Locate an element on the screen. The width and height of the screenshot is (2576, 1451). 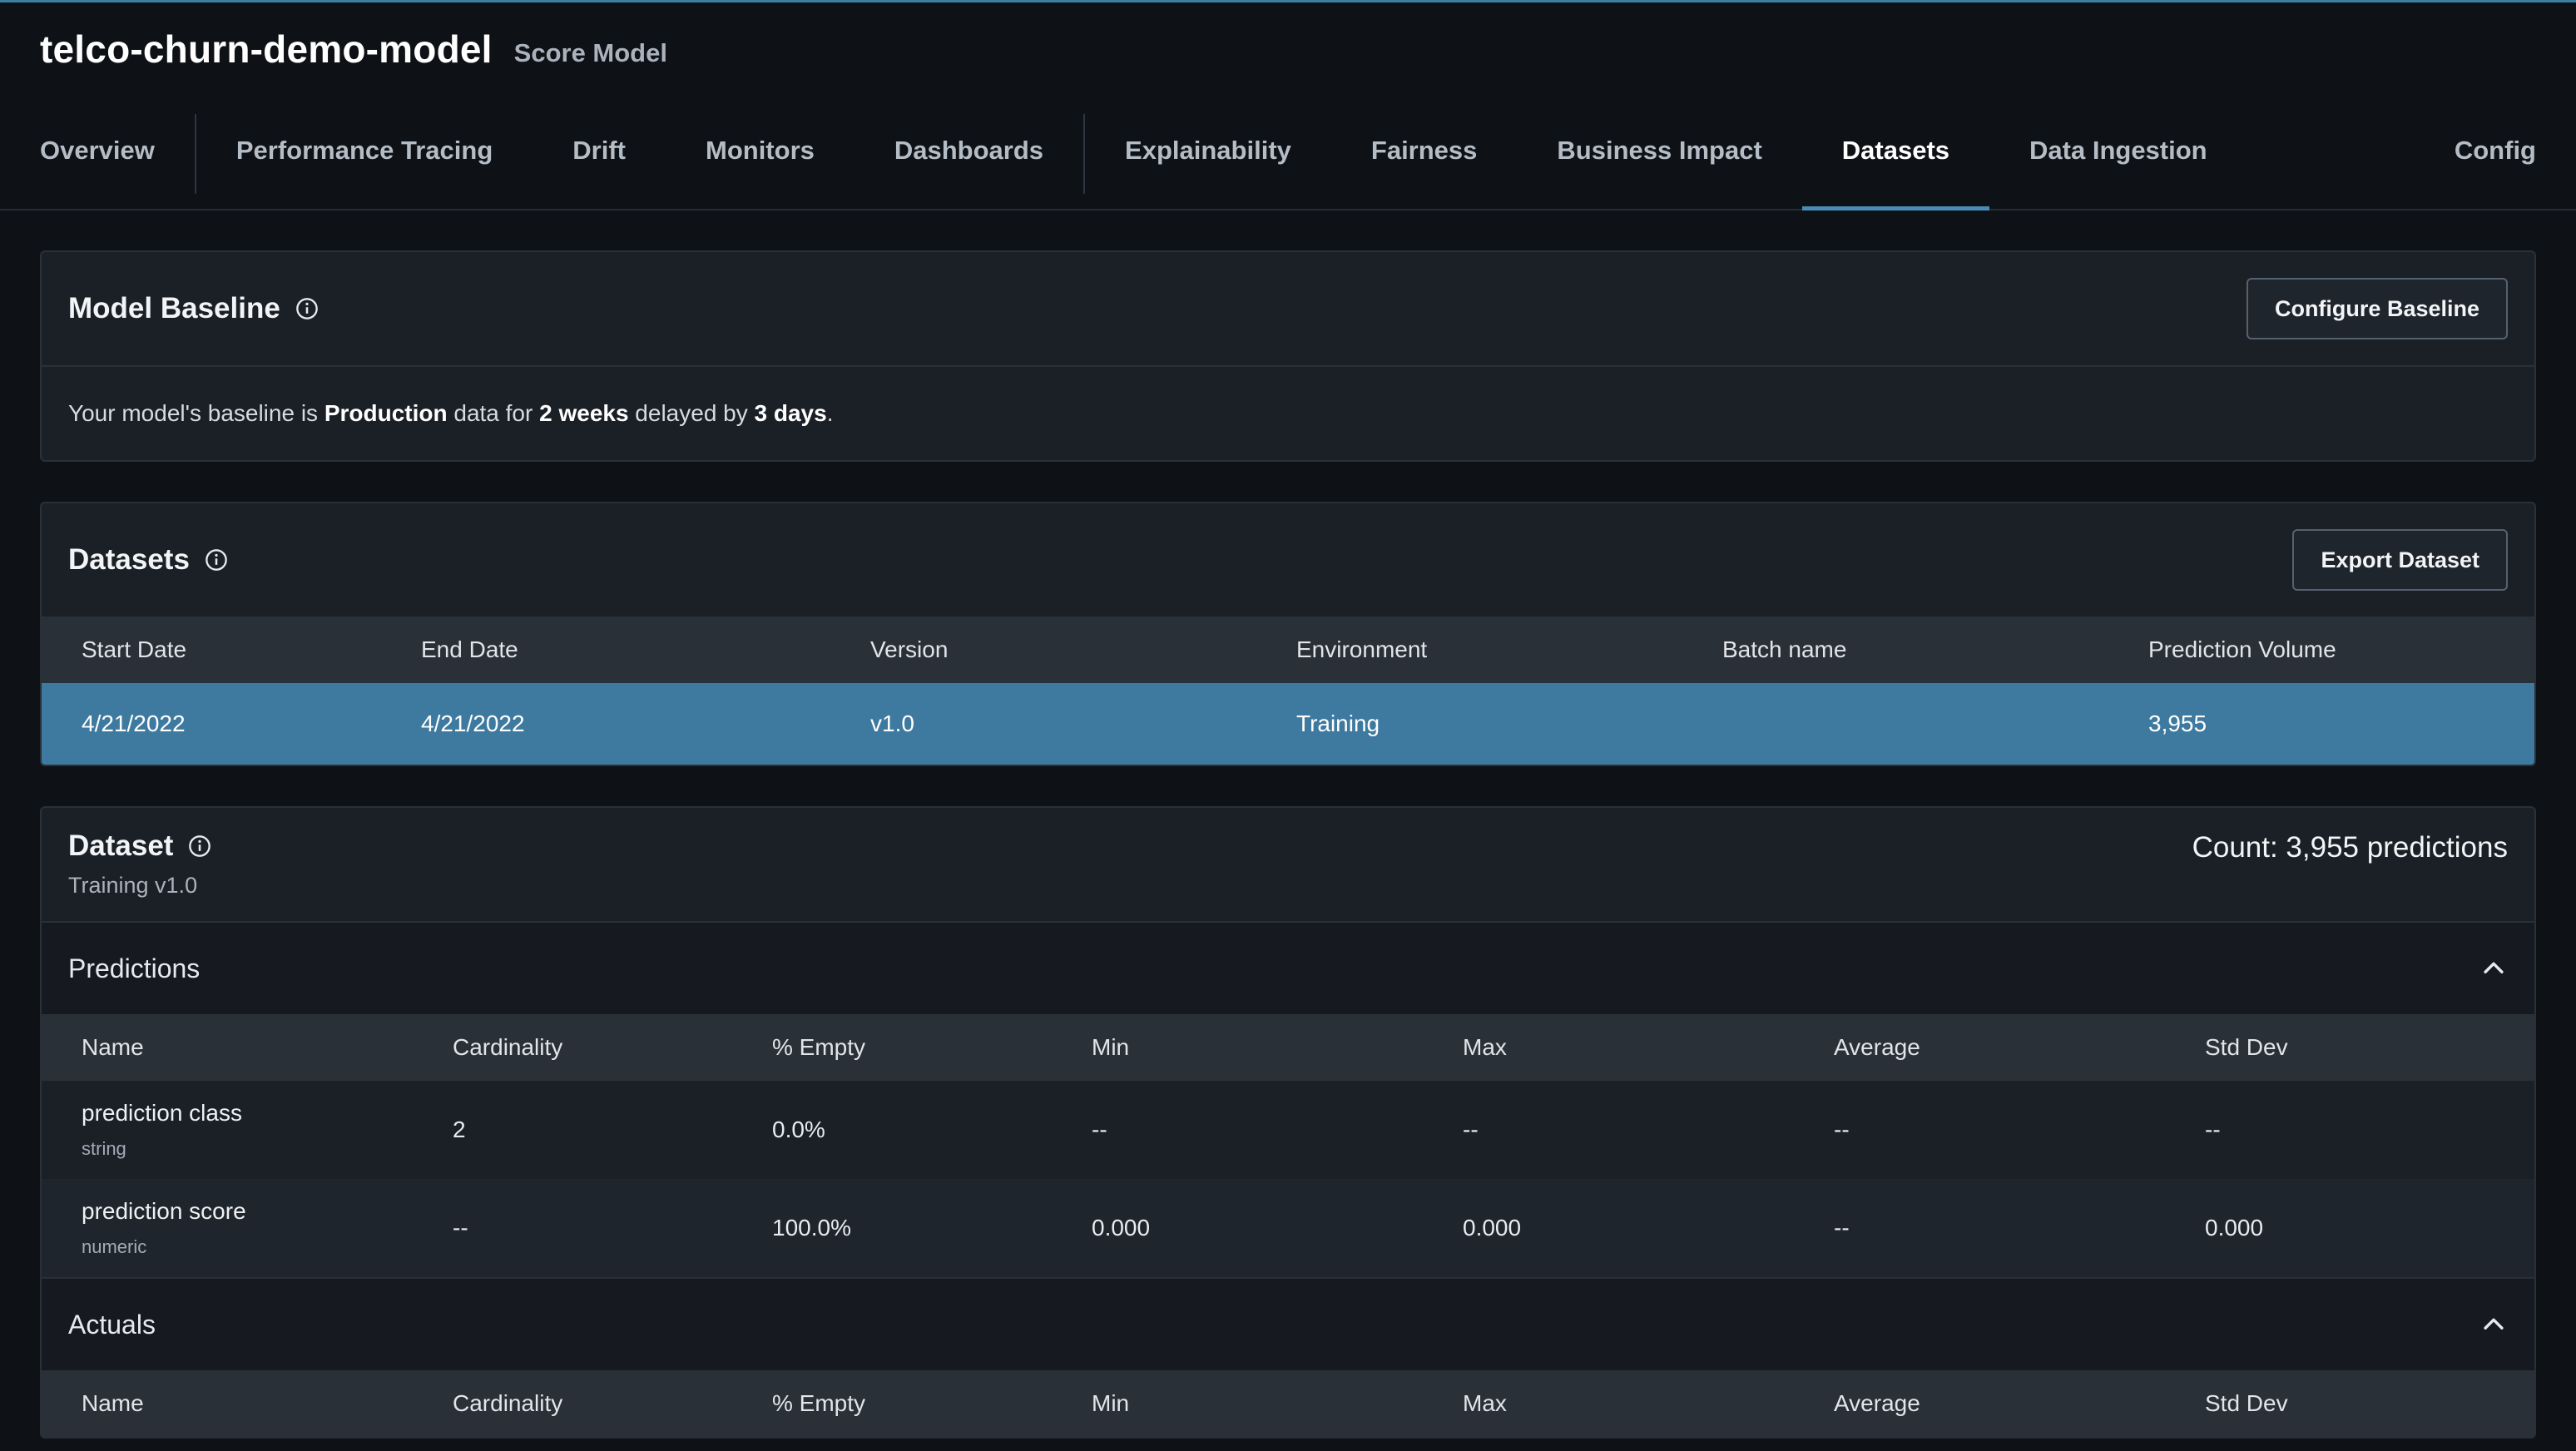
tab-datasets: Datasets is located at coordinates (1895, 151).